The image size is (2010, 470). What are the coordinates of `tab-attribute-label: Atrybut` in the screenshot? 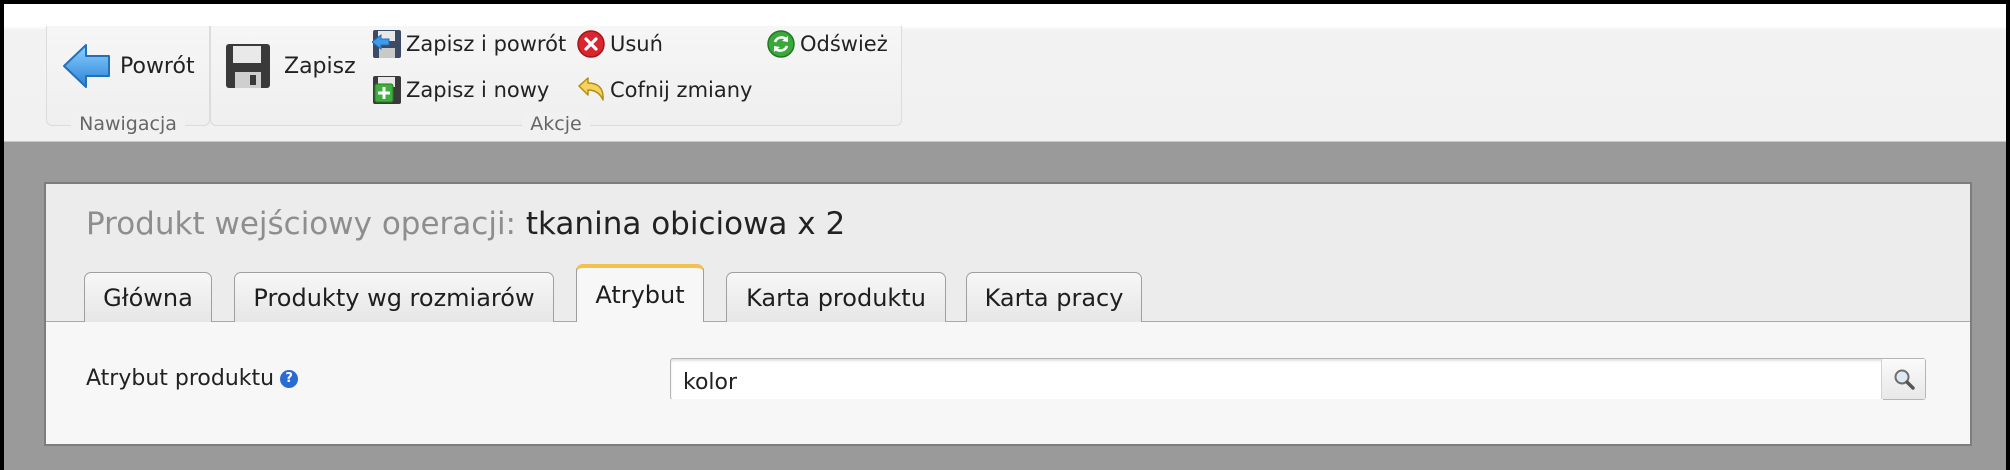 It's located at (640, 295).